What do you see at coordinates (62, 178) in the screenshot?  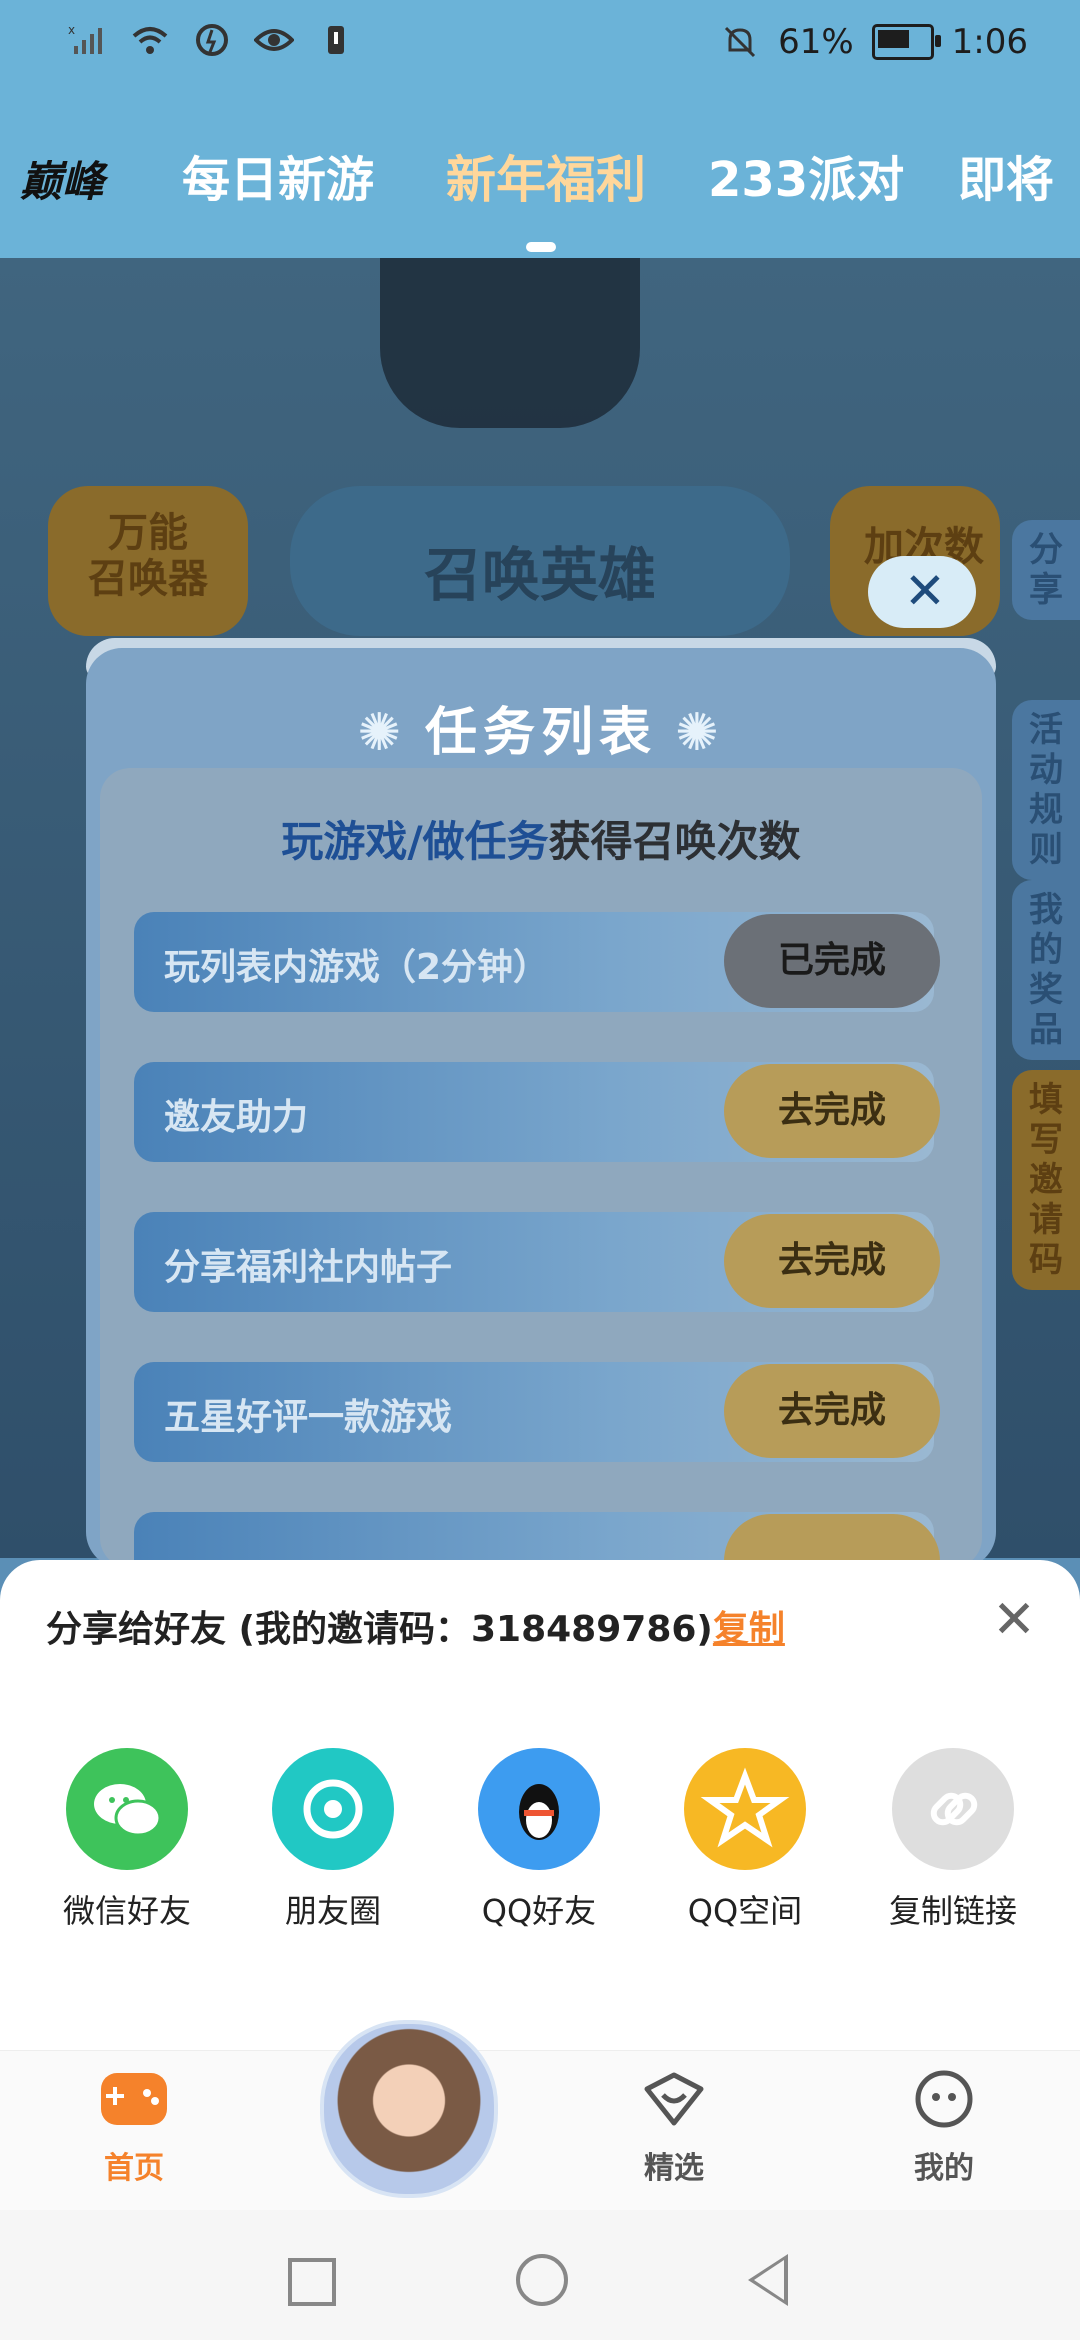 I see `tab-peak: 巅峰` at bounding box center [62, 178].